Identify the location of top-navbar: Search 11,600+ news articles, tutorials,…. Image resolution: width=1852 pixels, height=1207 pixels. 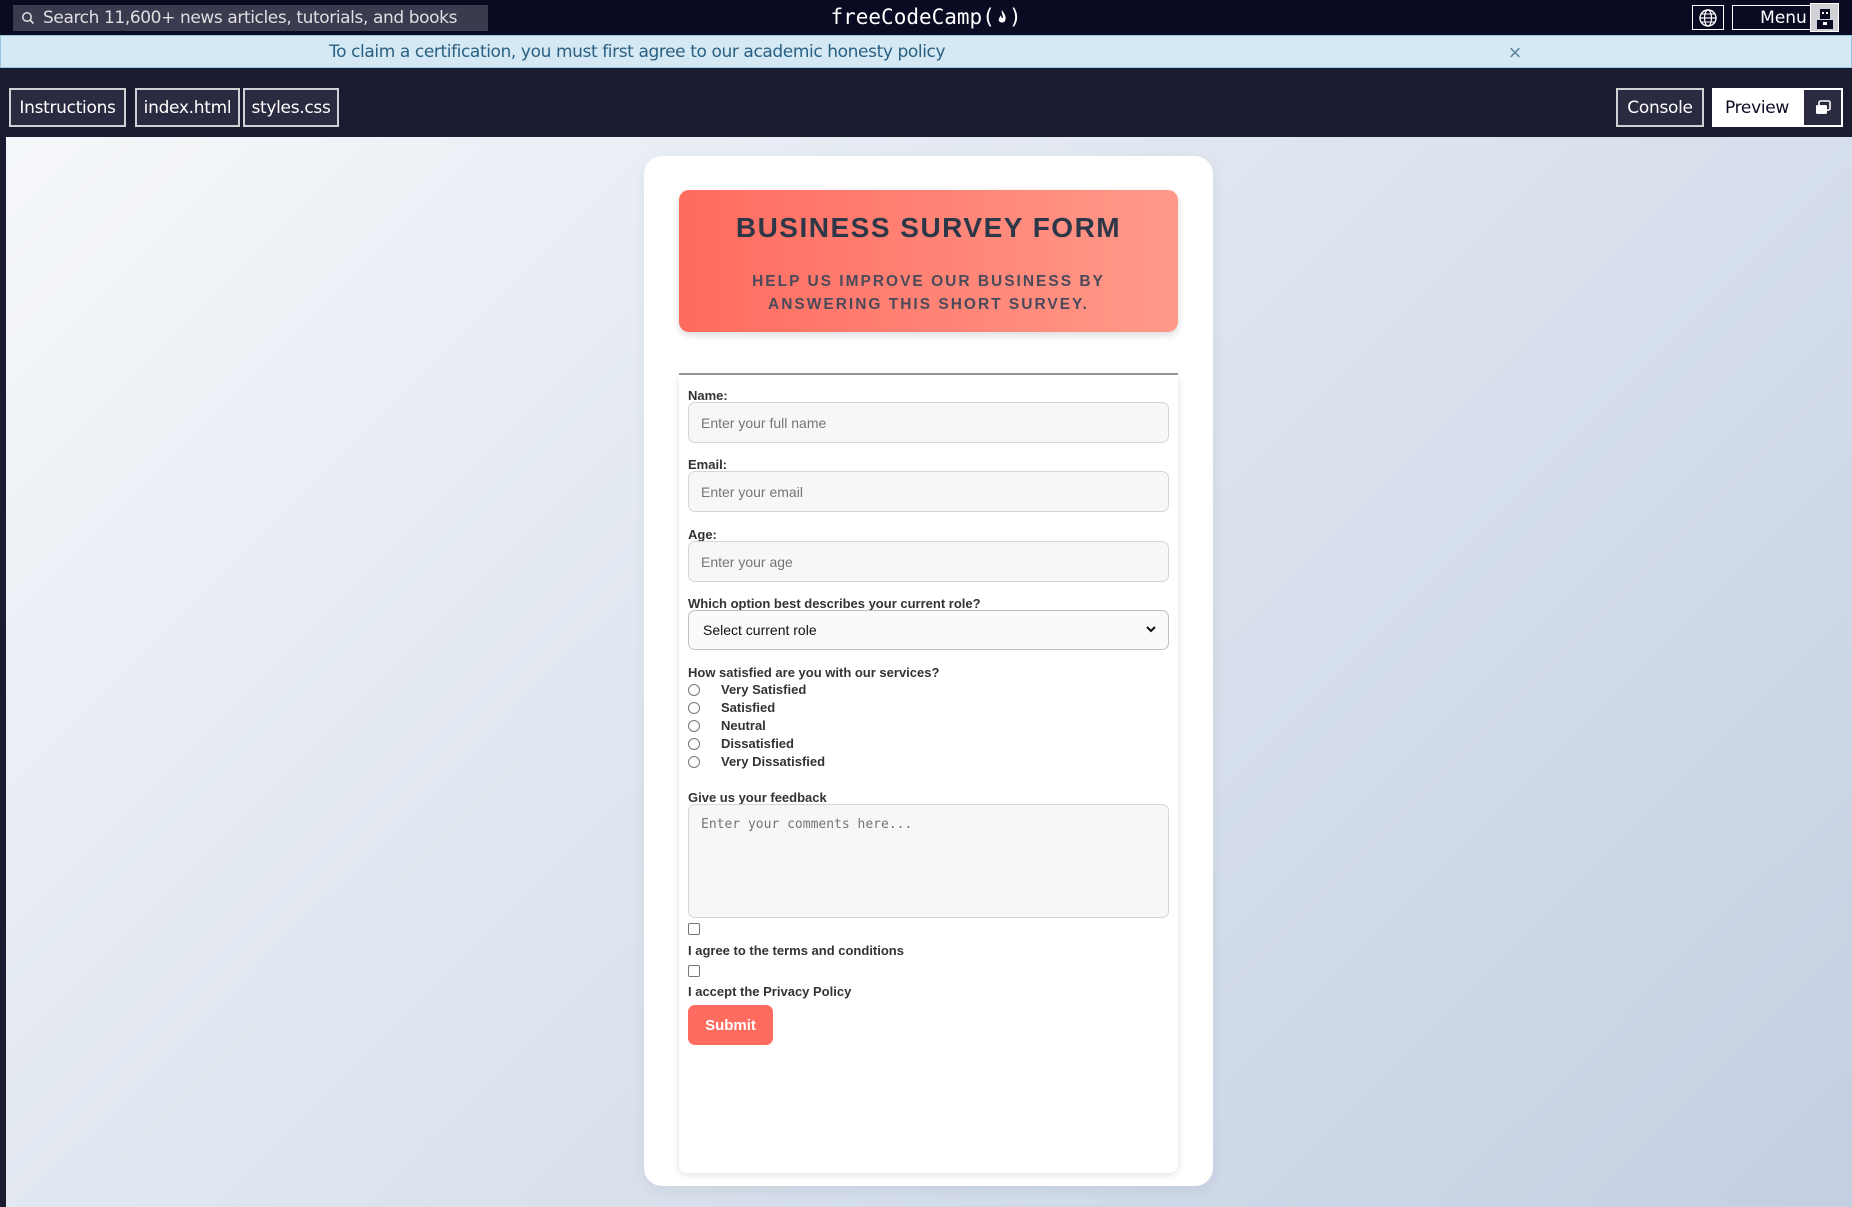
(926, 17).